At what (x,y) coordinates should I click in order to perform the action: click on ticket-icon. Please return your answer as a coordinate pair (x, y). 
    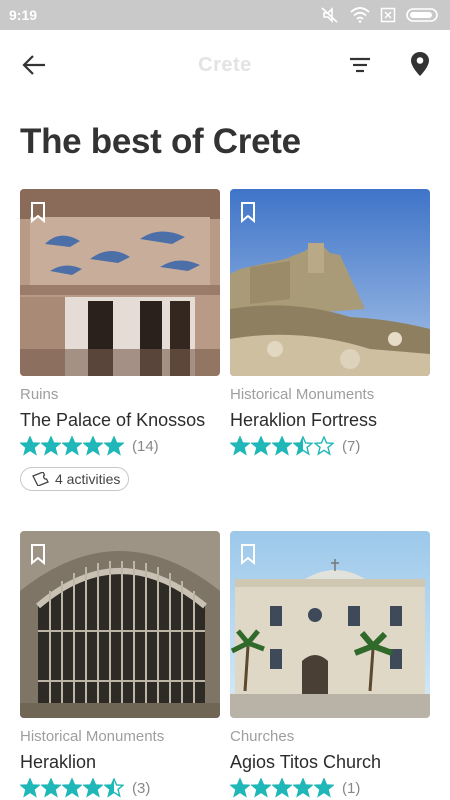
    Looking at the image, I should click on (40, 479).